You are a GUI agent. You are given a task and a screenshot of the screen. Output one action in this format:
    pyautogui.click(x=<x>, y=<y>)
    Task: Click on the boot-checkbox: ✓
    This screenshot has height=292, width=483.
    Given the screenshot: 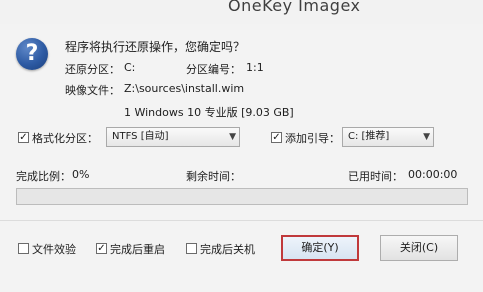 What is the action you would take?
    pyautogui.click(x=276, y=137)
    